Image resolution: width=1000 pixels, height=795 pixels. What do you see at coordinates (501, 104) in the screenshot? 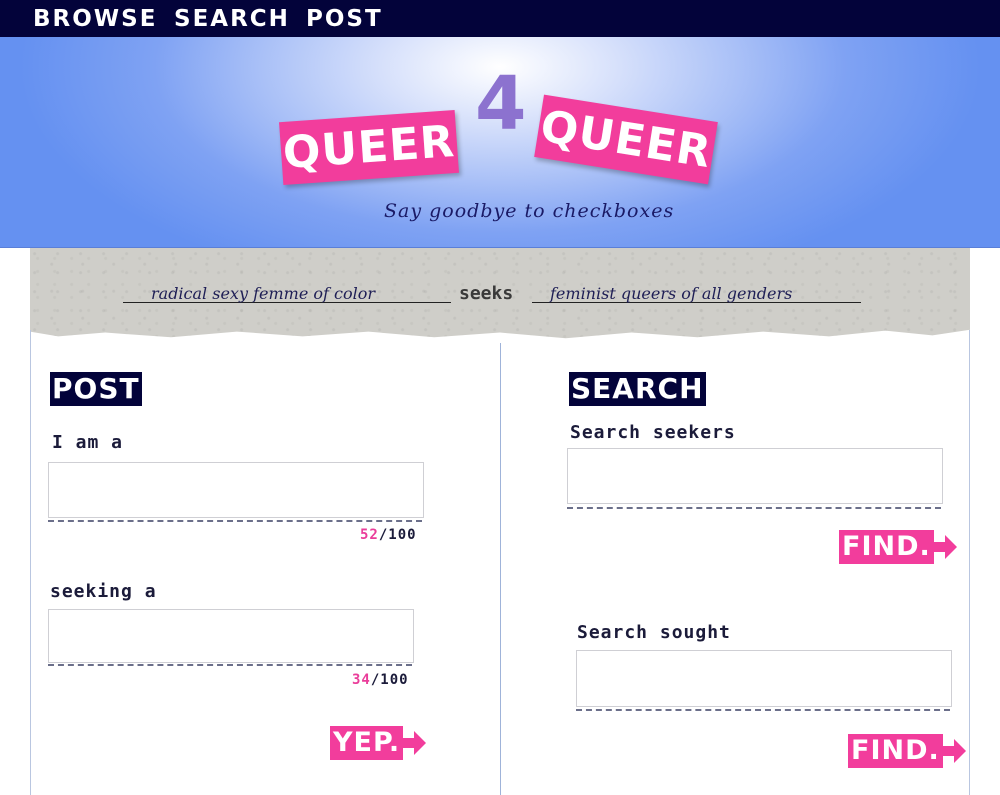
I see `logo-four: 4` at bounding box center [501, 104].